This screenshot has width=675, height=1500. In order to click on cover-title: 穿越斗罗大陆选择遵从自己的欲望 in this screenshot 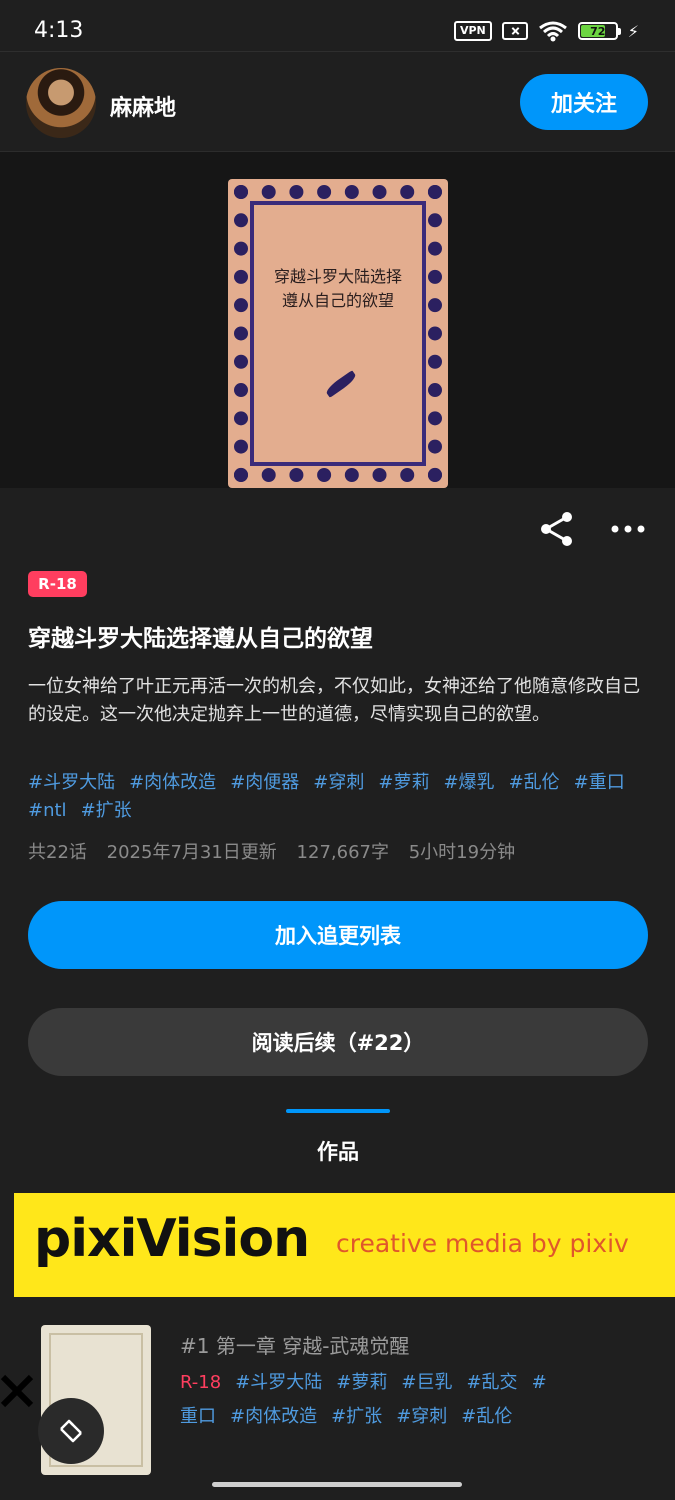, I will do `click(338, 288)`.